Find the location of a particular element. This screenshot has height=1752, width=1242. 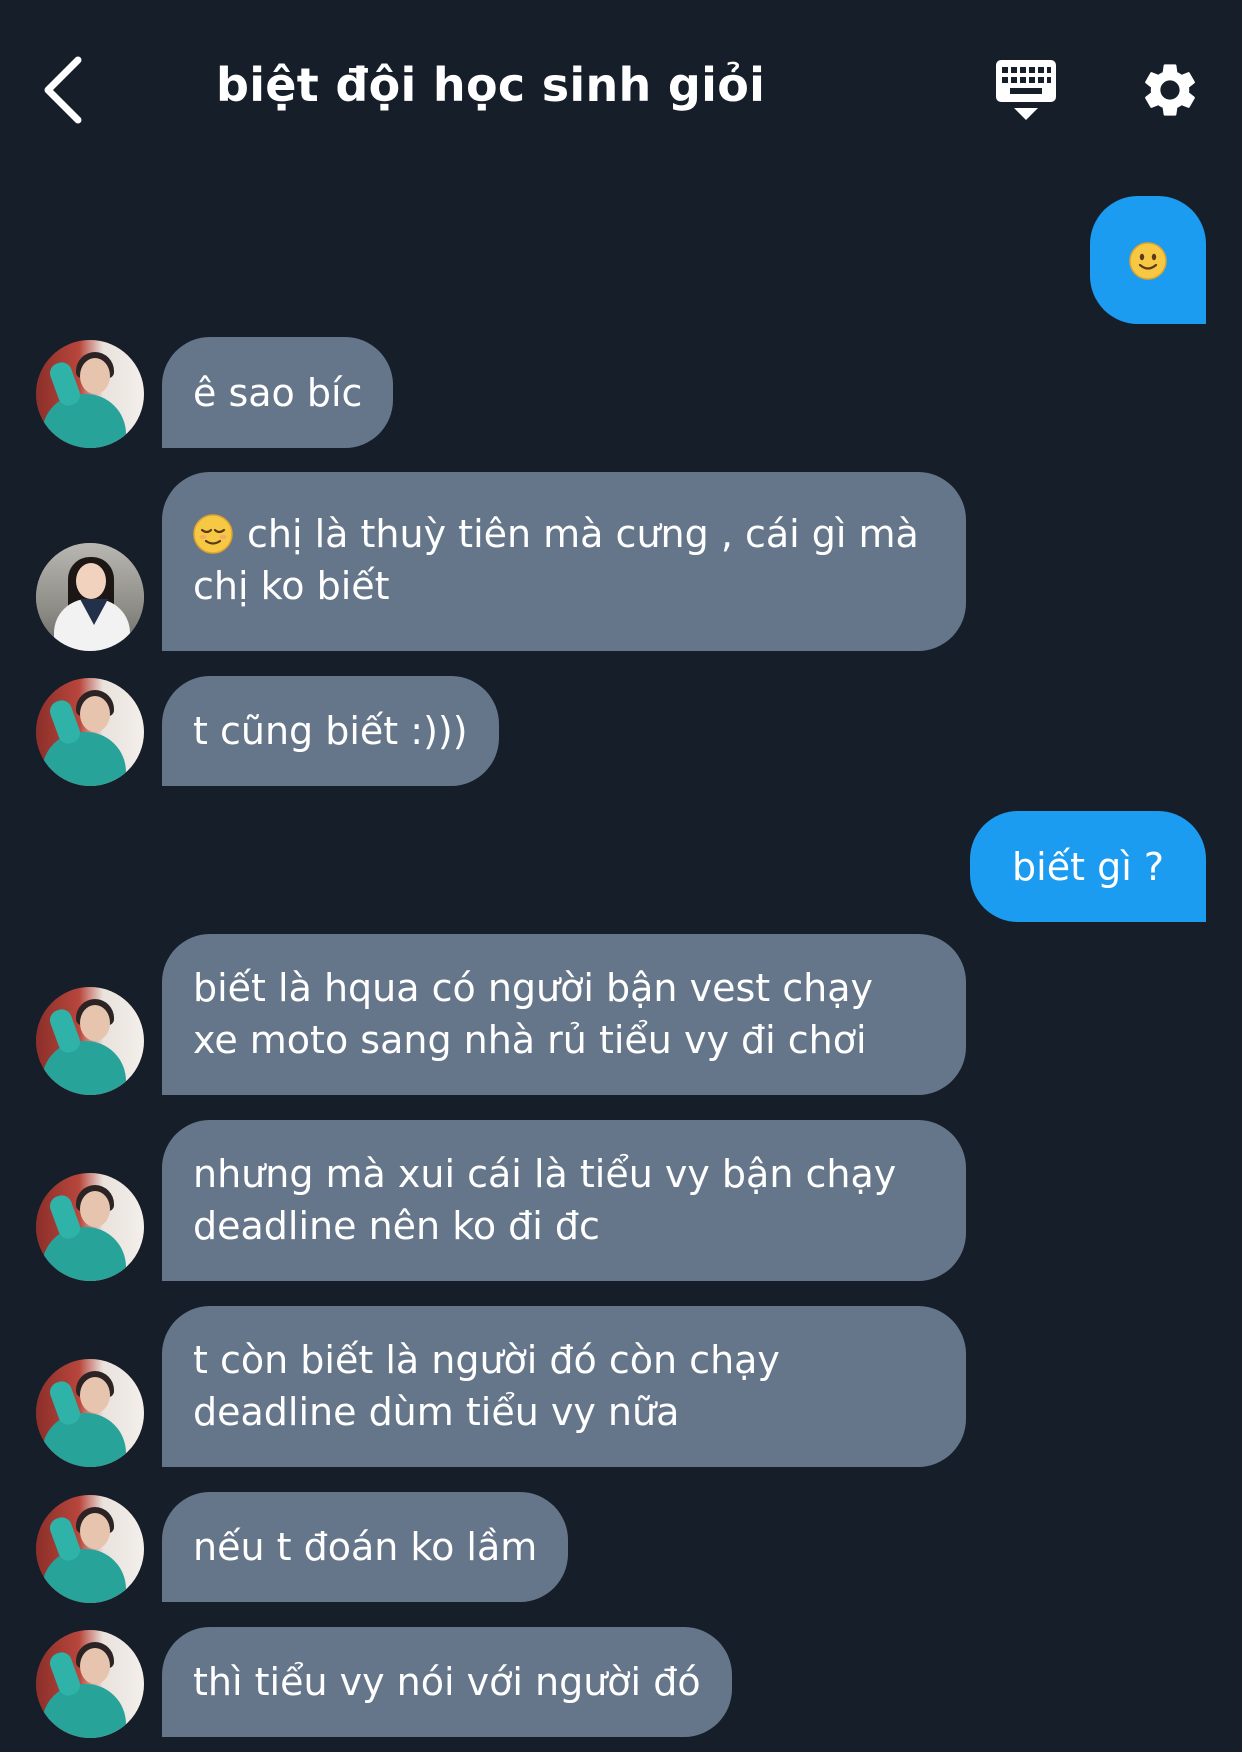

incoming-message: thì tiểu vy nói với người đó is located at coordinates (447, 1682).